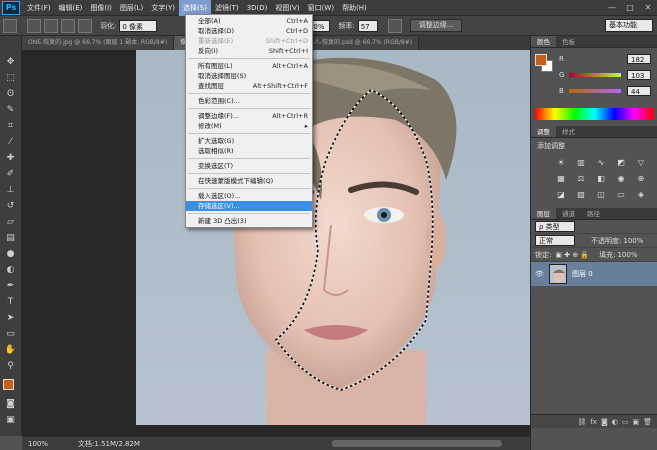 This screenshot has width=657, height=450. What do you see at coordinates (595, 91) in the screenshot?
I see `blue-slider` at bounding box center [595, 91].